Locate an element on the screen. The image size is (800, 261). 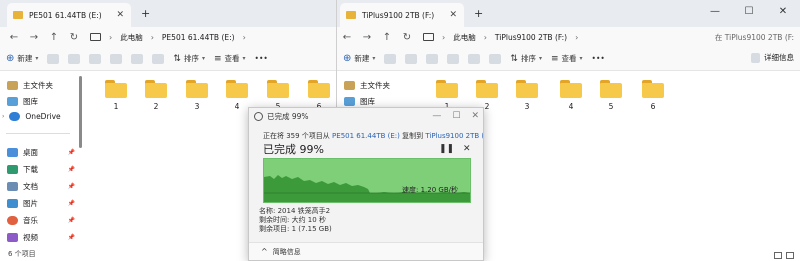
pause-button: ❚❚ is located at coordinates (446, 149).